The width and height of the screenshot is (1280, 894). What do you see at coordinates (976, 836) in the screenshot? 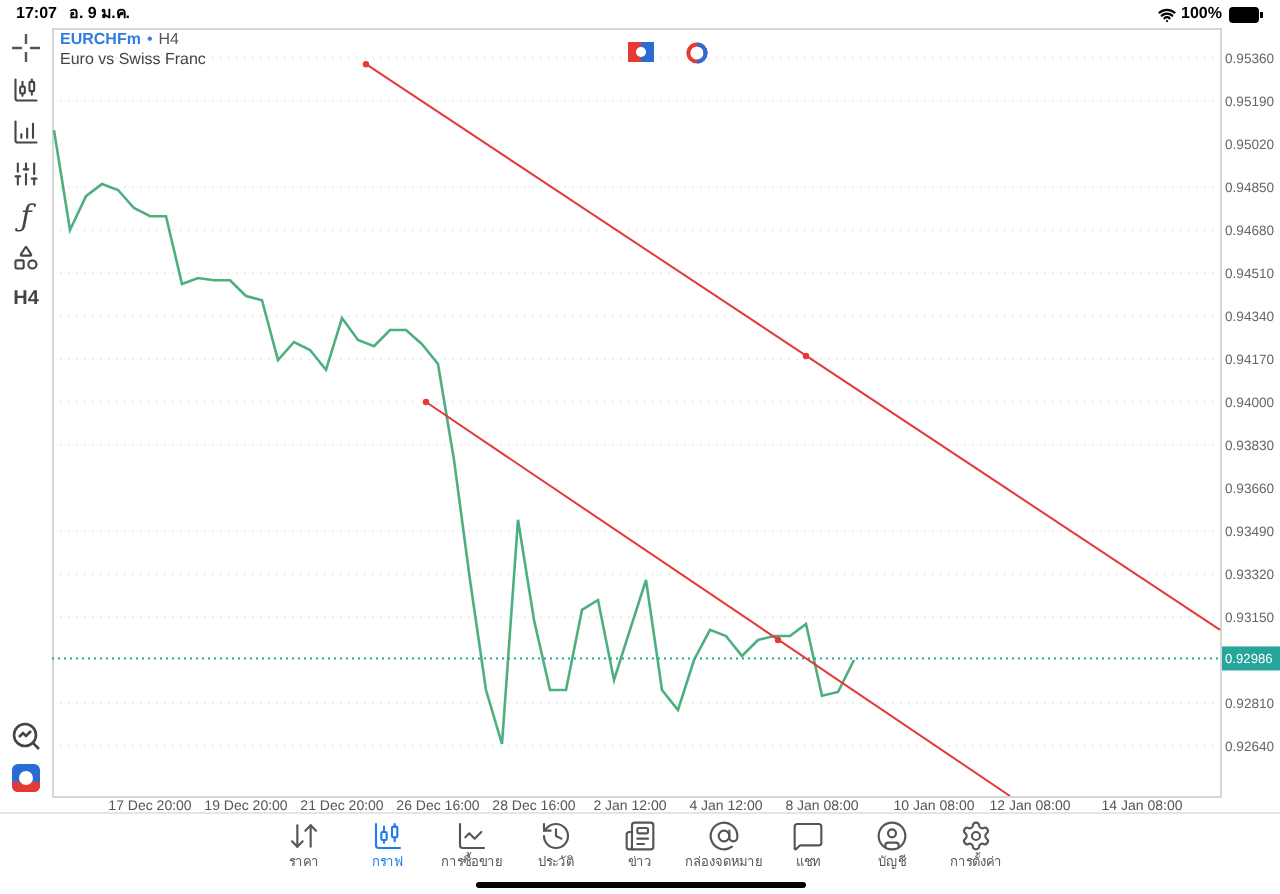
I see `settings-icon` at bounding box center [976, 836].